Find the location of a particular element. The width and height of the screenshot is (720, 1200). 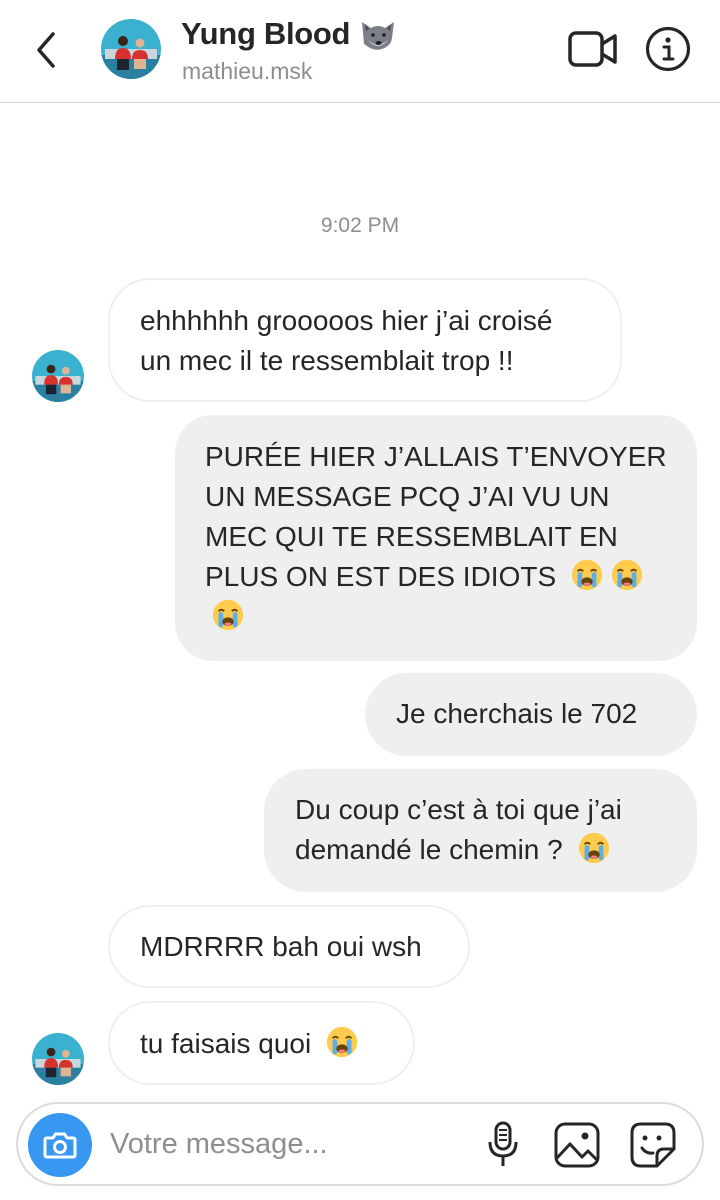

camera-icon is located at coordinates (60, 1145).